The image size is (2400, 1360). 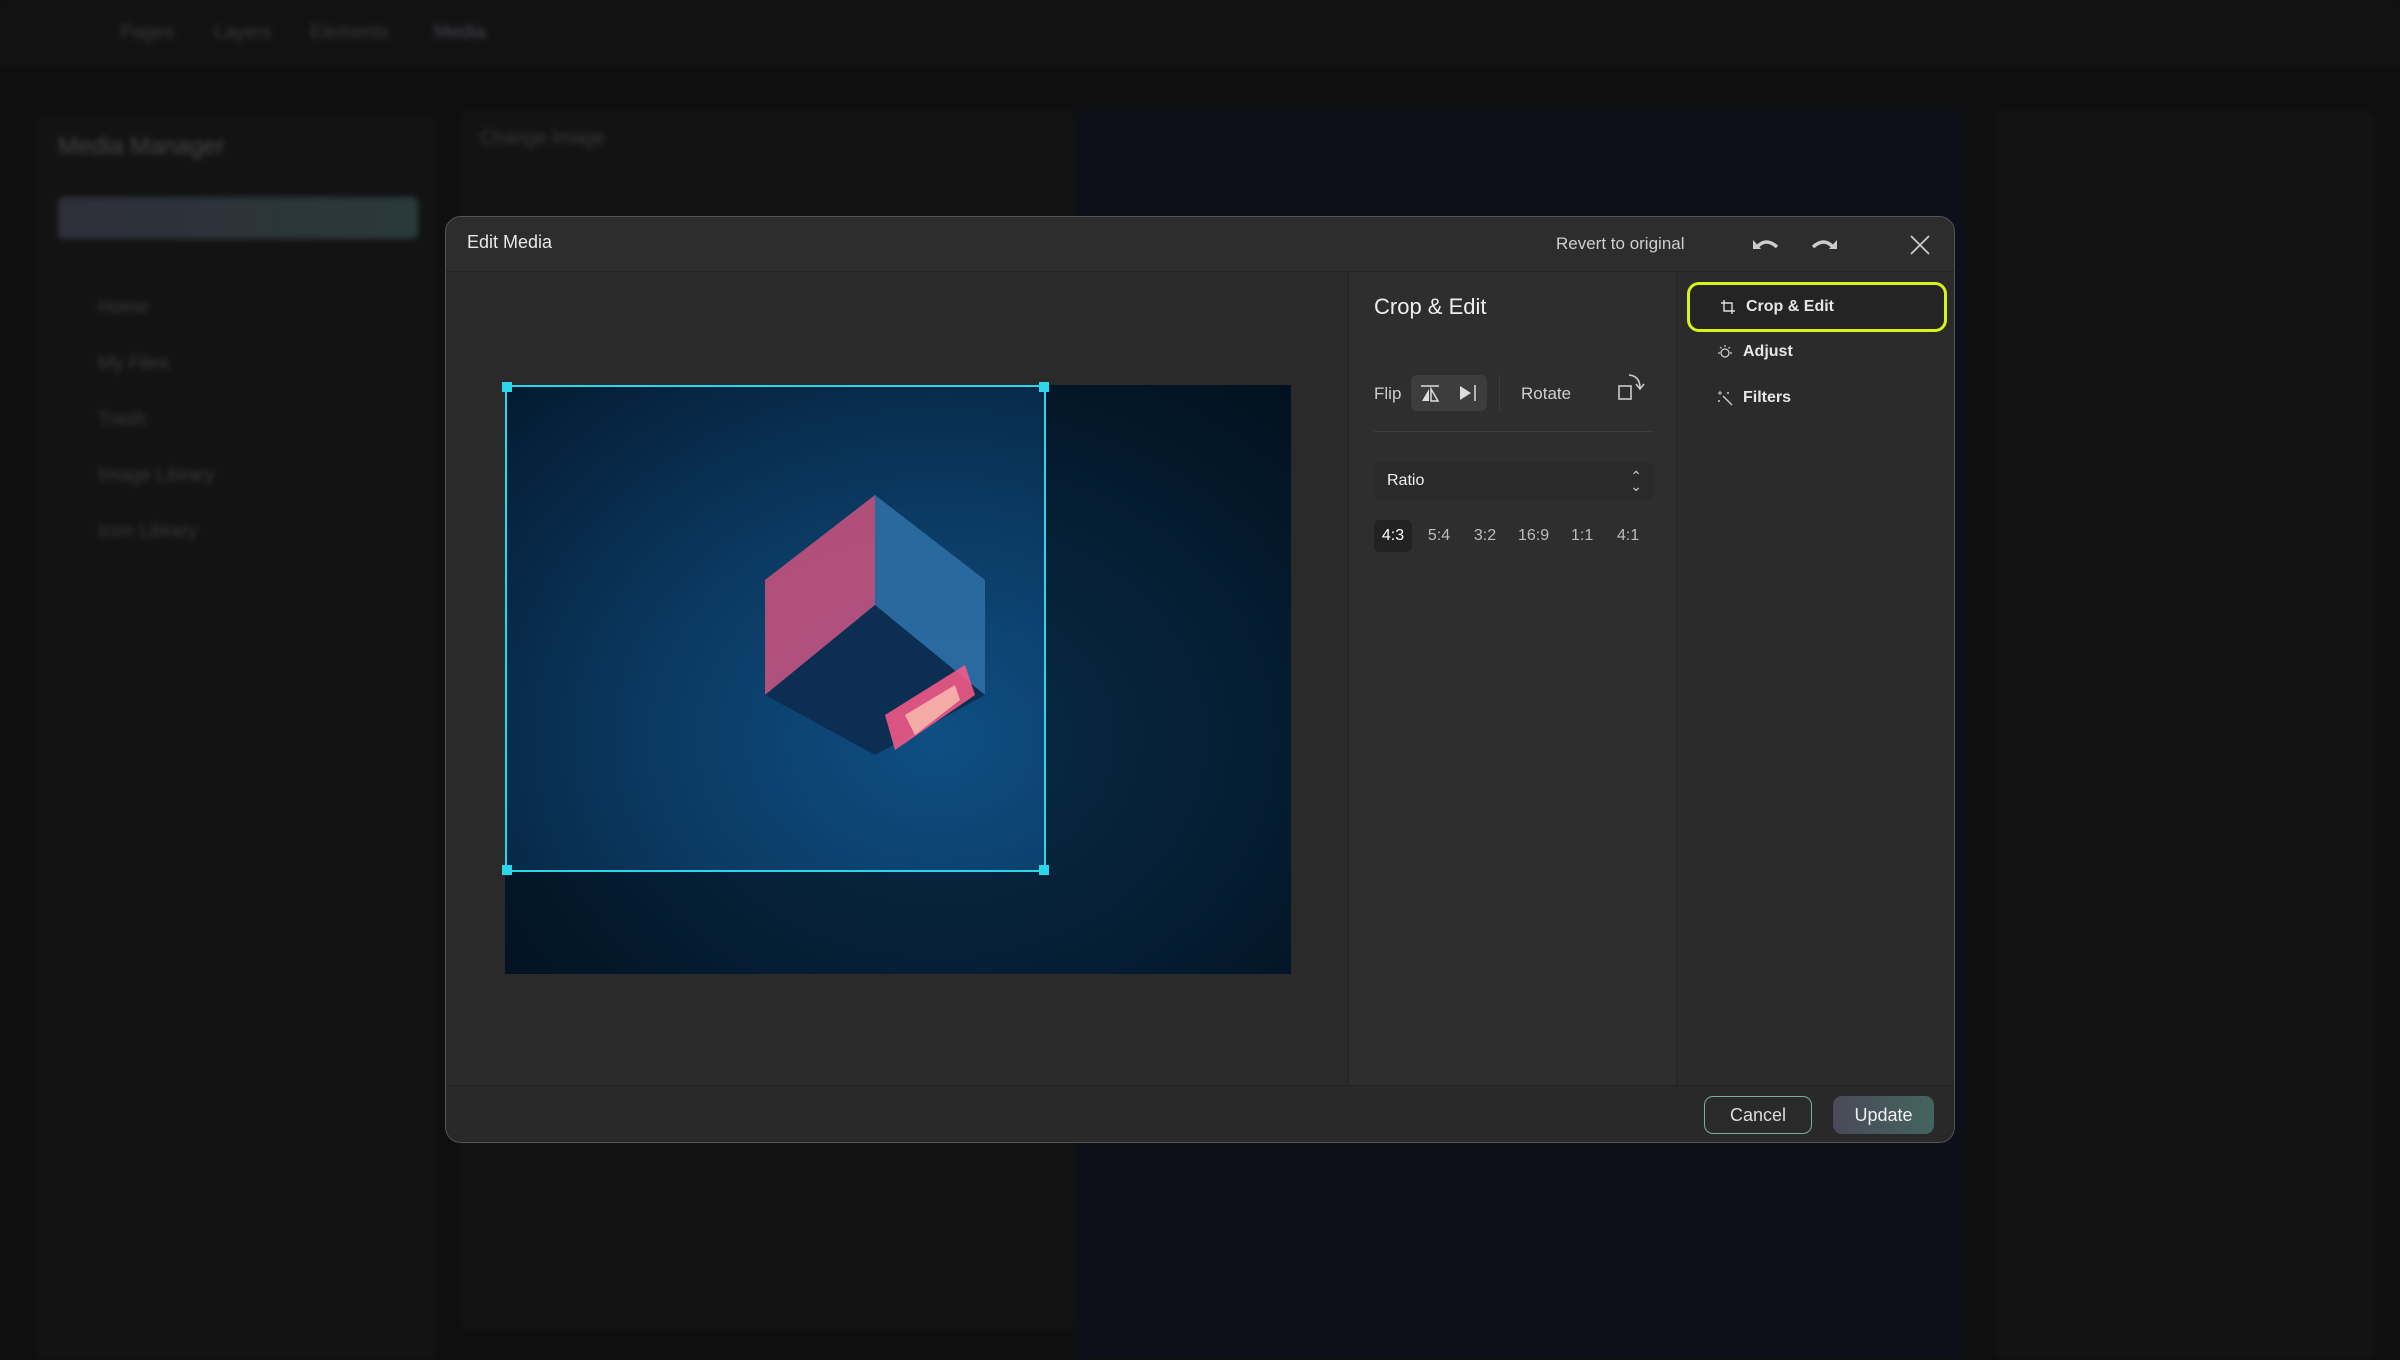 I want to click on ratio-options: 4:3 5:4 3:2 16:9 1:1 4:1, so click(x=1510, y=536).